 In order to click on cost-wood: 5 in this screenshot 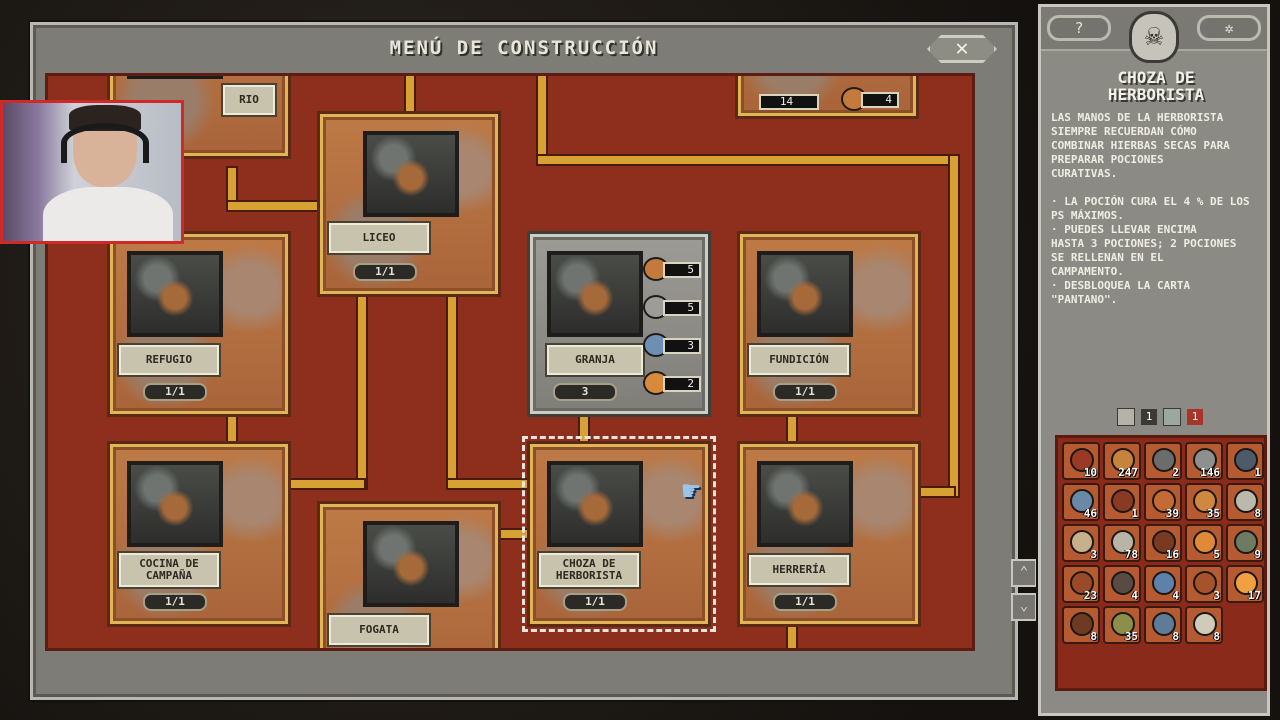, I will do `click(673, 269)`.